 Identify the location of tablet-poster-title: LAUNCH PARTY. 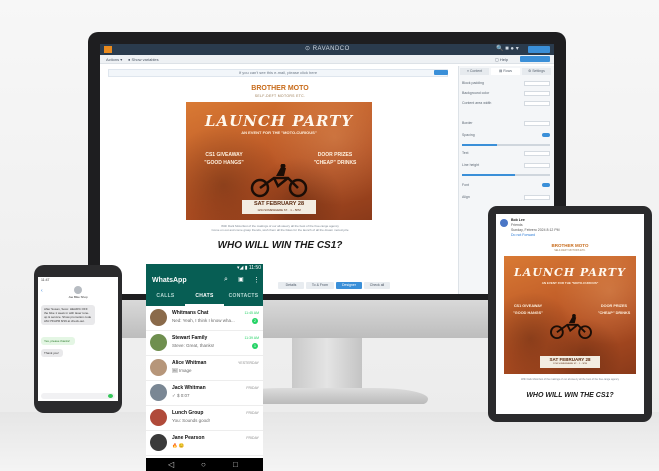
(570, 272).